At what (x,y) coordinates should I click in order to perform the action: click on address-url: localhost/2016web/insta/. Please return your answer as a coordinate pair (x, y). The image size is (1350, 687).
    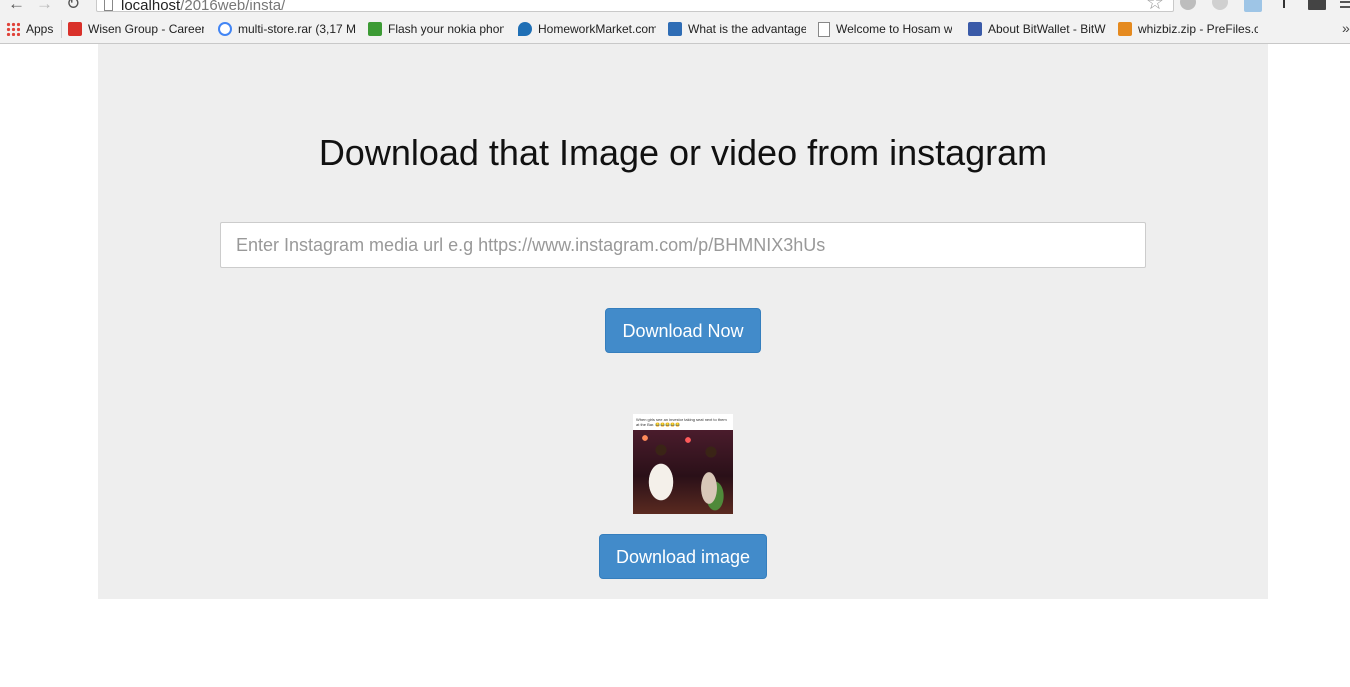
    Looking at the image, I should click on (203, 7).